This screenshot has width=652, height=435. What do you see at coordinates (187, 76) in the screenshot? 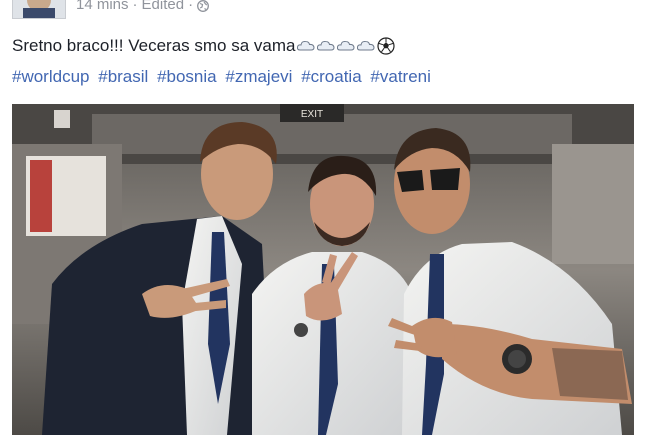
I see `hashtag-link: #bosnia` at bounding box center [187, 76].